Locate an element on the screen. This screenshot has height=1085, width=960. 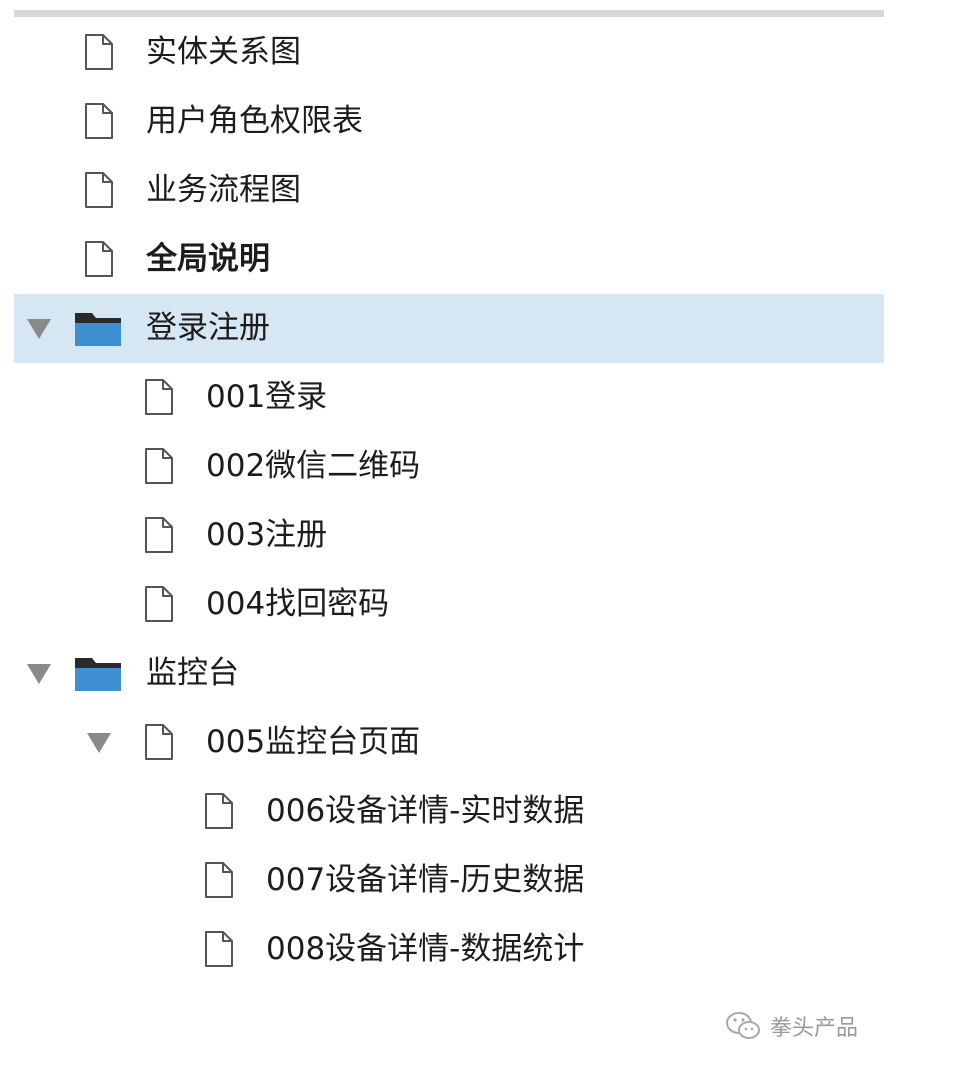
tree-item-label: 004找回密码 is located at coordinates (298, 604).